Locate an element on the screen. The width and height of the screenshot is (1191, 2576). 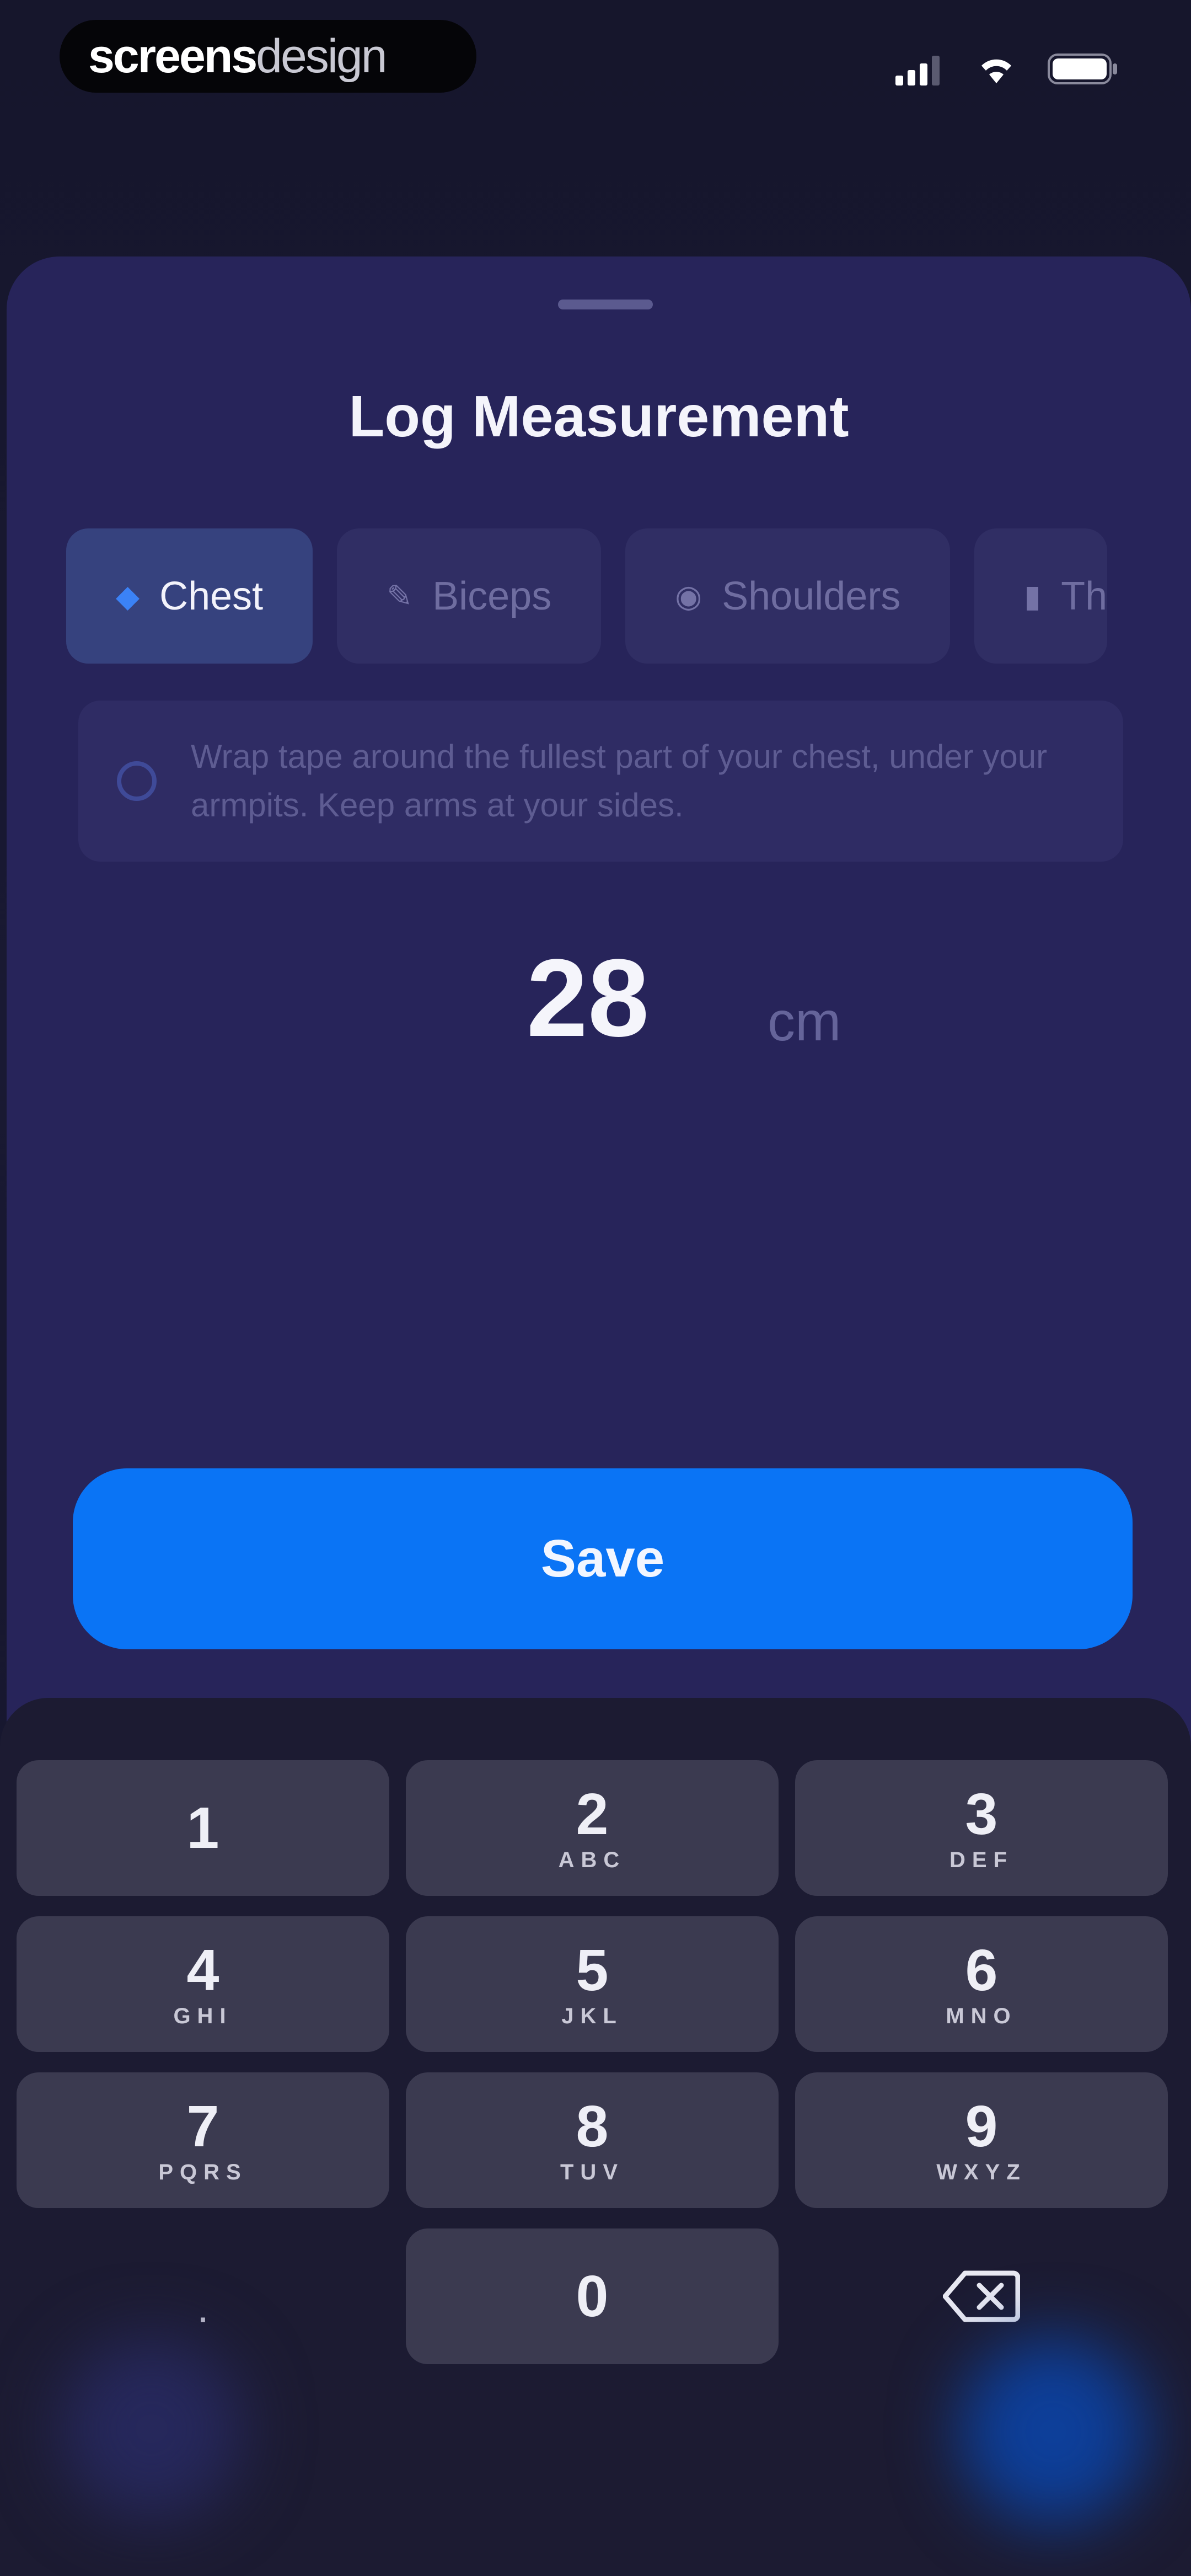
decorative-glow-left is located at coordinates (152, 2429).